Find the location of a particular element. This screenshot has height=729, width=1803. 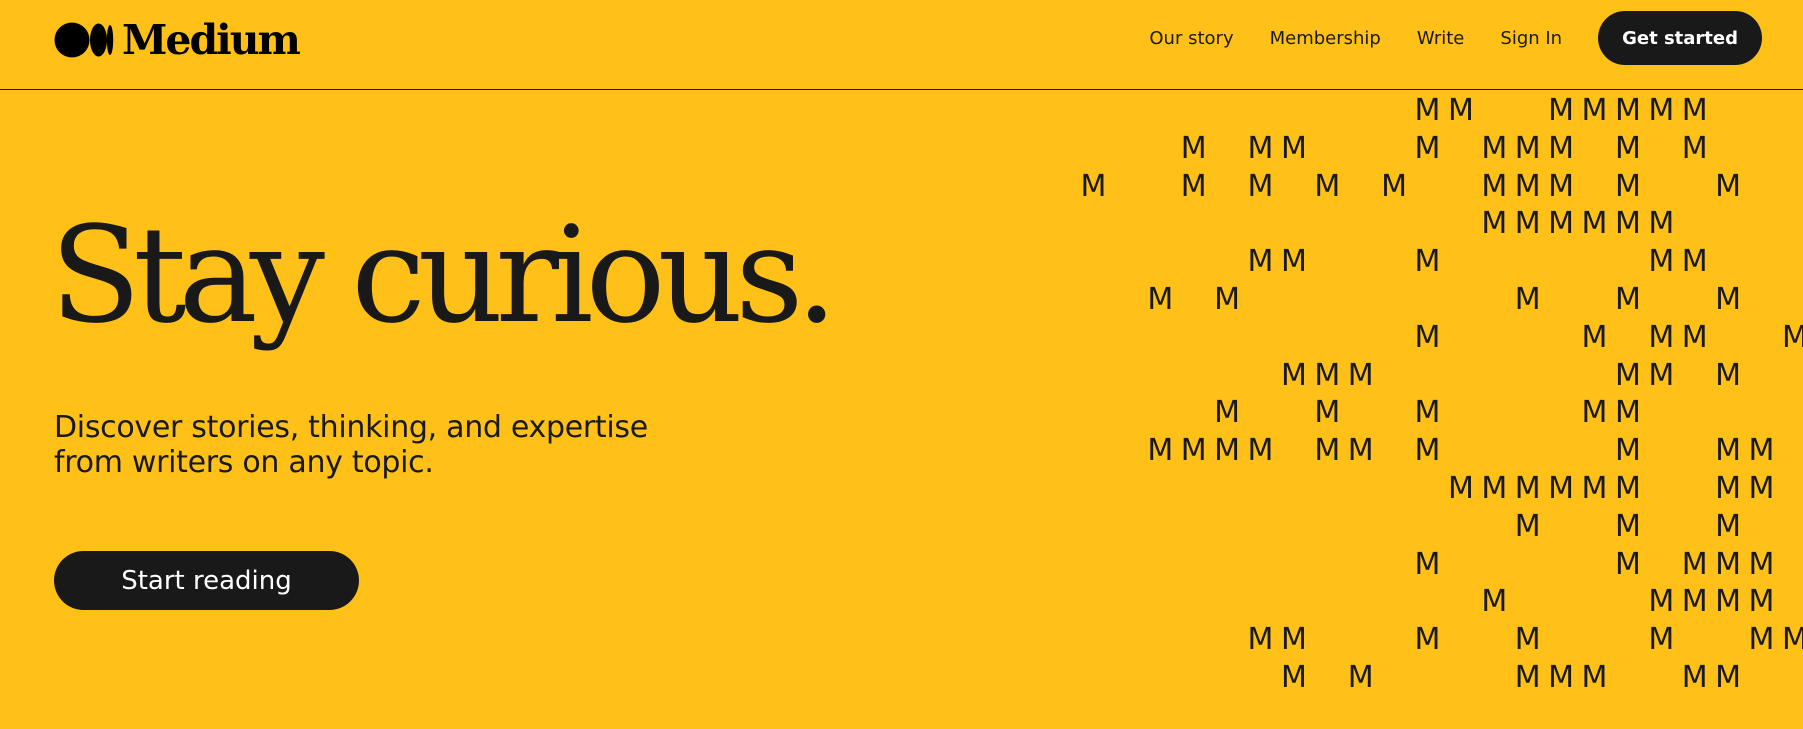

nav-write: Write is located at coordinates (1441, 38).